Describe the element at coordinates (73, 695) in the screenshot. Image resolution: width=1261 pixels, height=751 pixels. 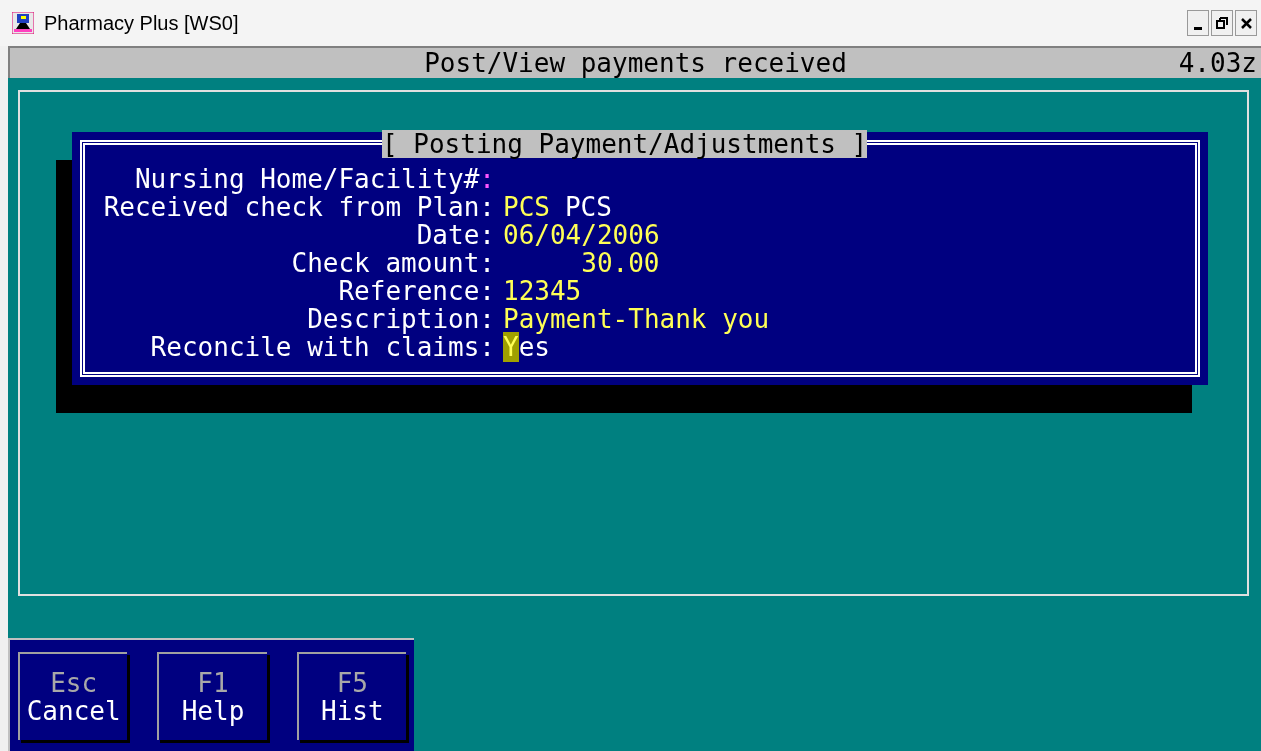
I see `function-key-button: Esc Cancel` at that location.